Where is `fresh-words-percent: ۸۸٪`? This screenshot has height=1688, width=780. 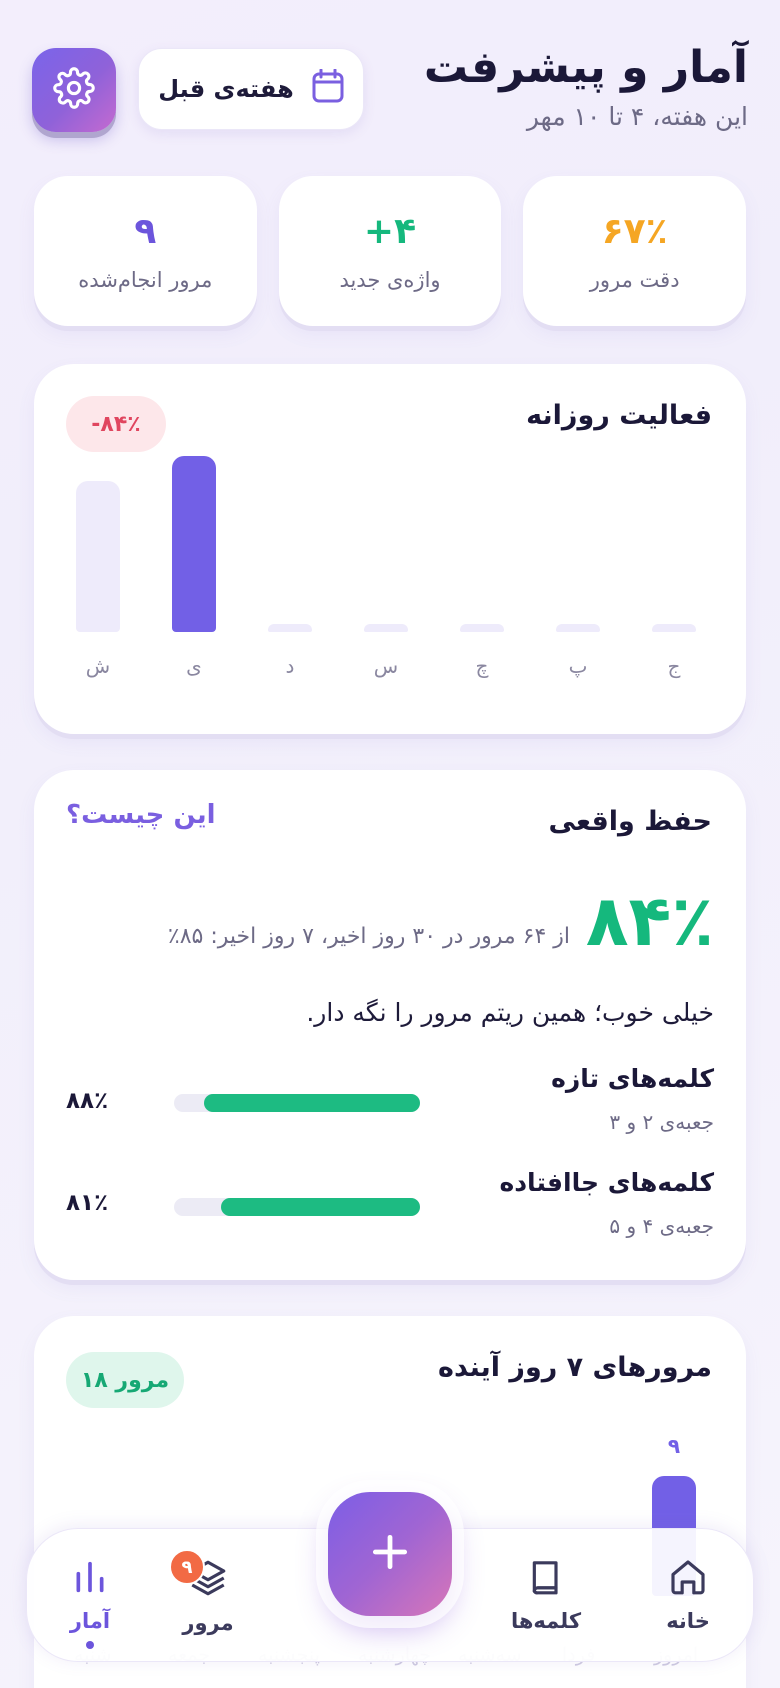 fresh-words-percent: ۸۸٪ is located at coordinates (87, 1101).